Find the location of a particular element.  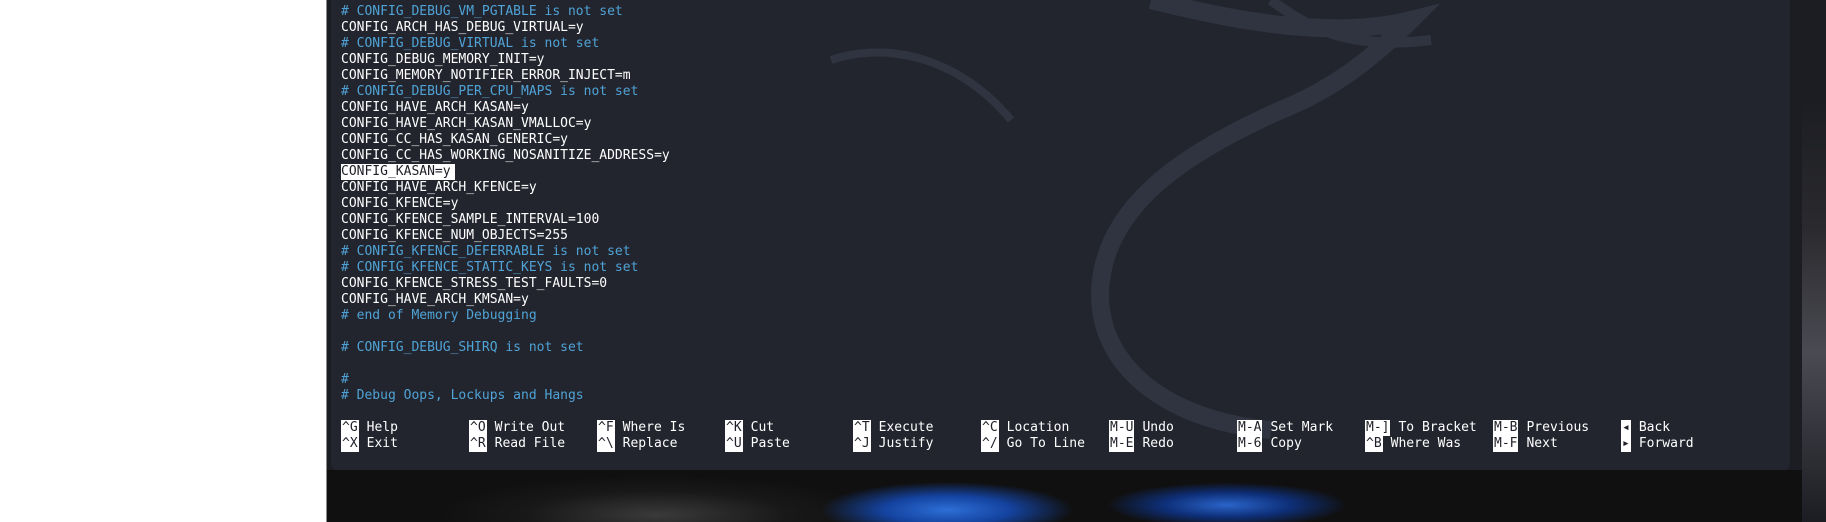

editor-line: # CONFIG_DEBUG_VM_PGTABLE is not set is located at coordinates (505, 12).